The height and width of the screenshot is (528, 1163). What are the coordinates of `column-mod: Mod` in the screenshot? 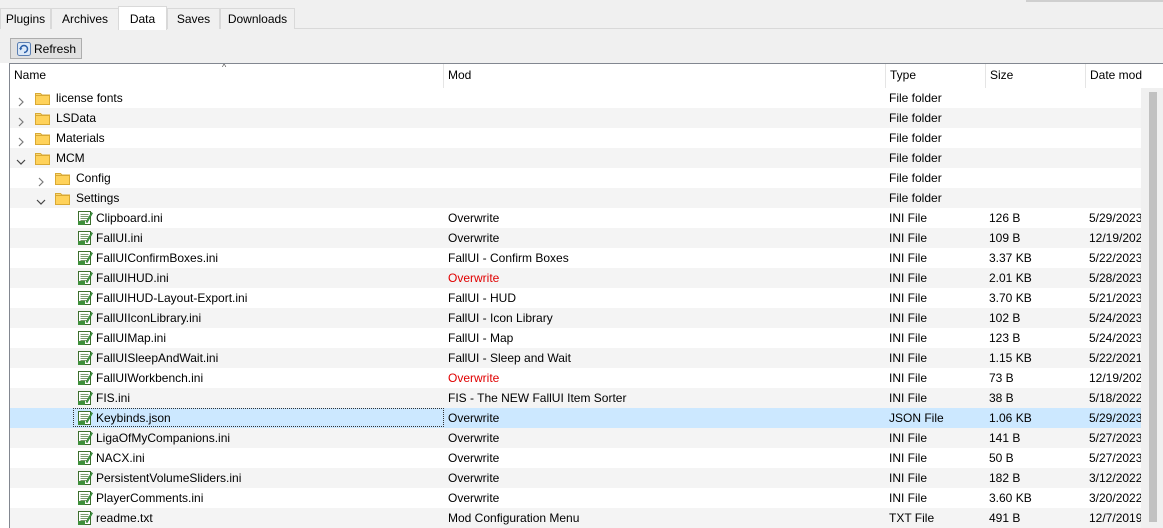 It's located at (665, 76).